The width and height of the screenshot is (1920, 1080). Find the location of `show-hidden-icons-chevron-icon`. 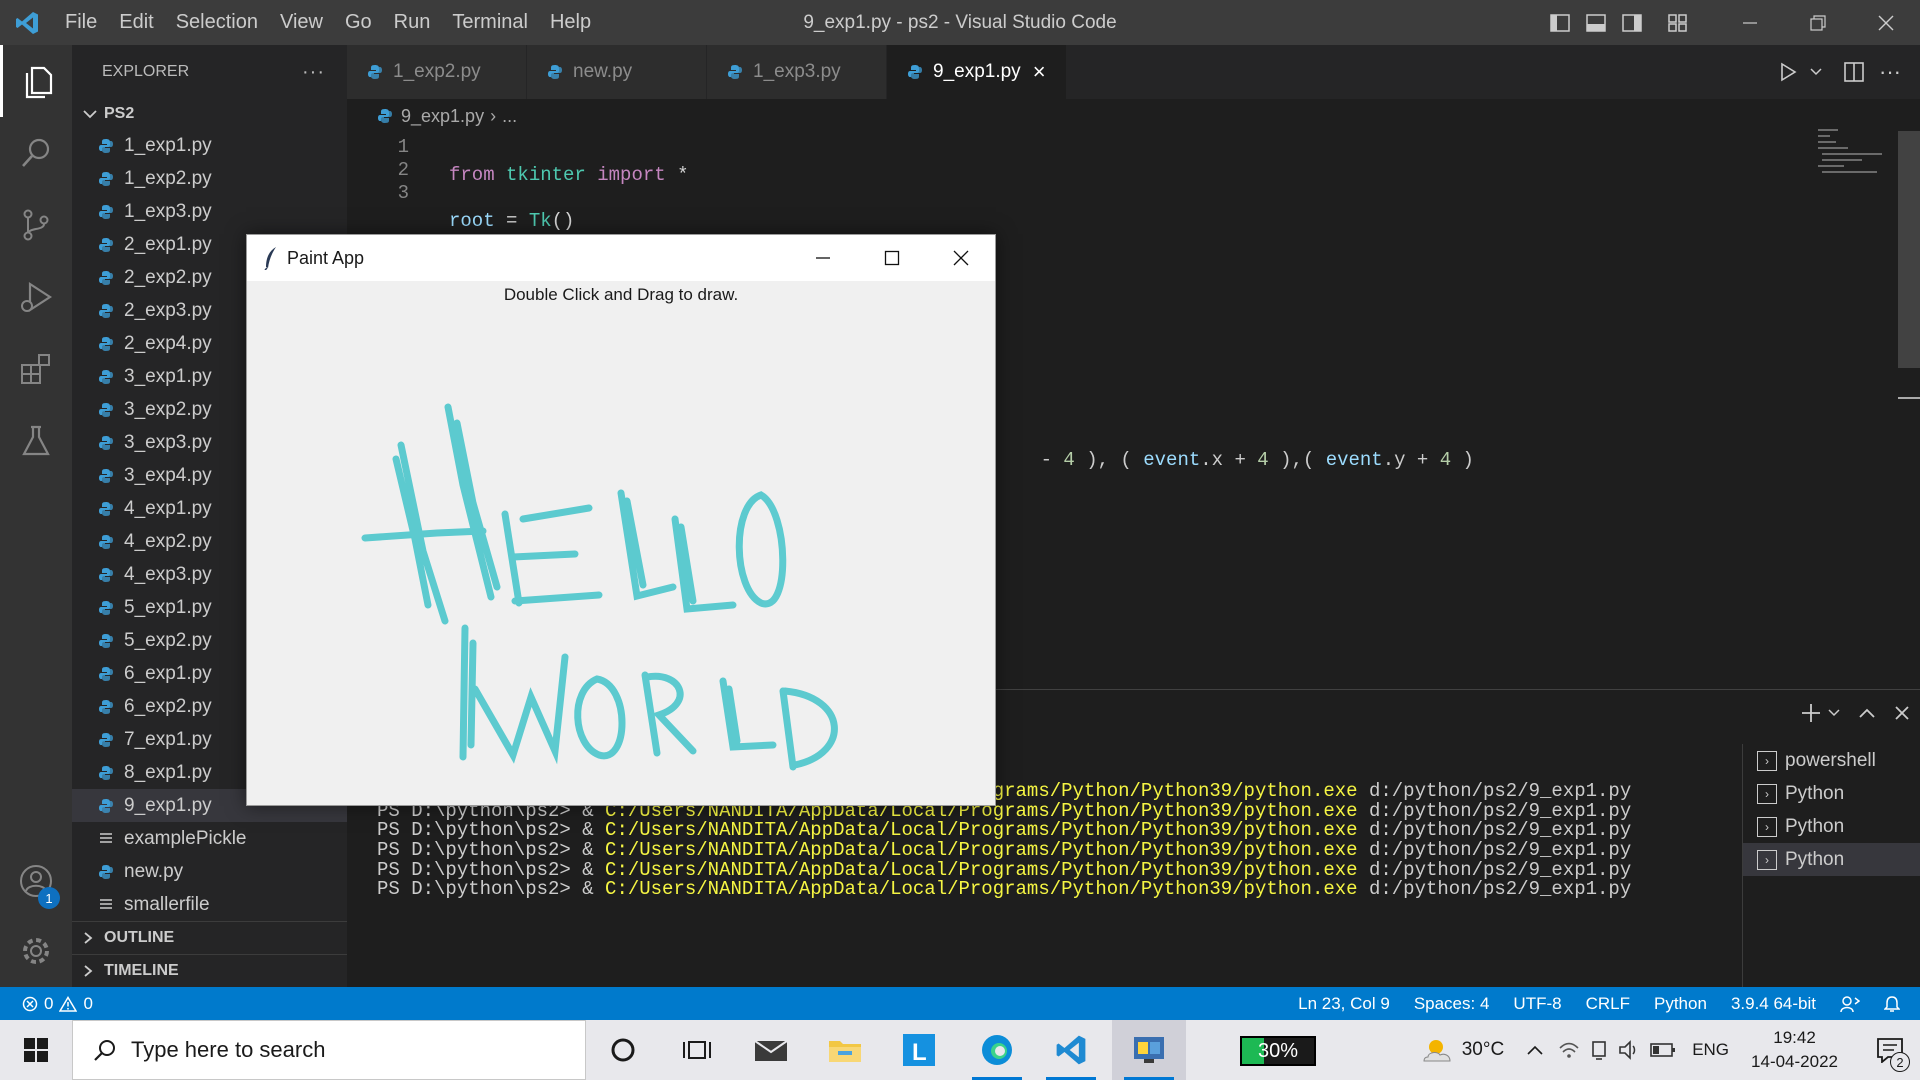

show-hidden-icons-chevron-icon is located at coordinates (1535, 1050).